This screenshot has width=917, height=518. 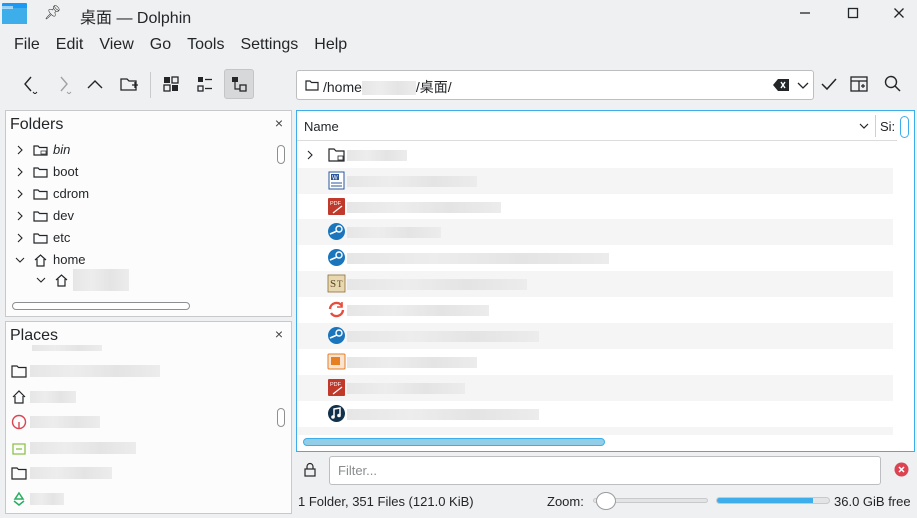 I want to click on file-view-vertical-scrollbar, so click(x=904, y=127).